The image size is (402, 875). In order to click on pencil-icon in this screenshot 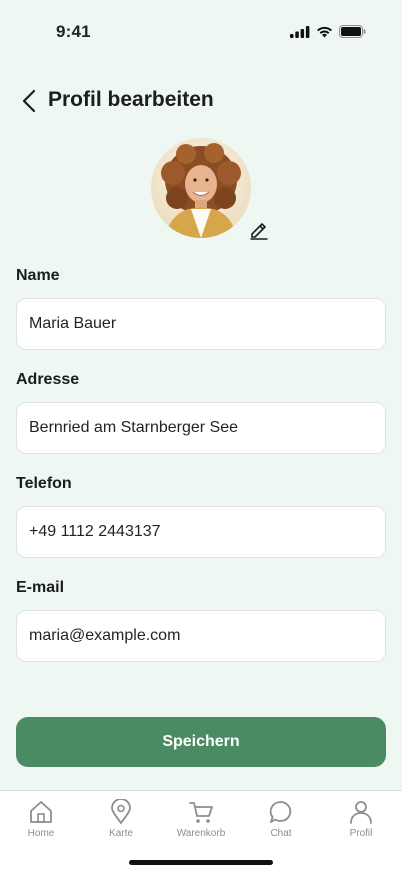, I will do `click(259, 231)`.